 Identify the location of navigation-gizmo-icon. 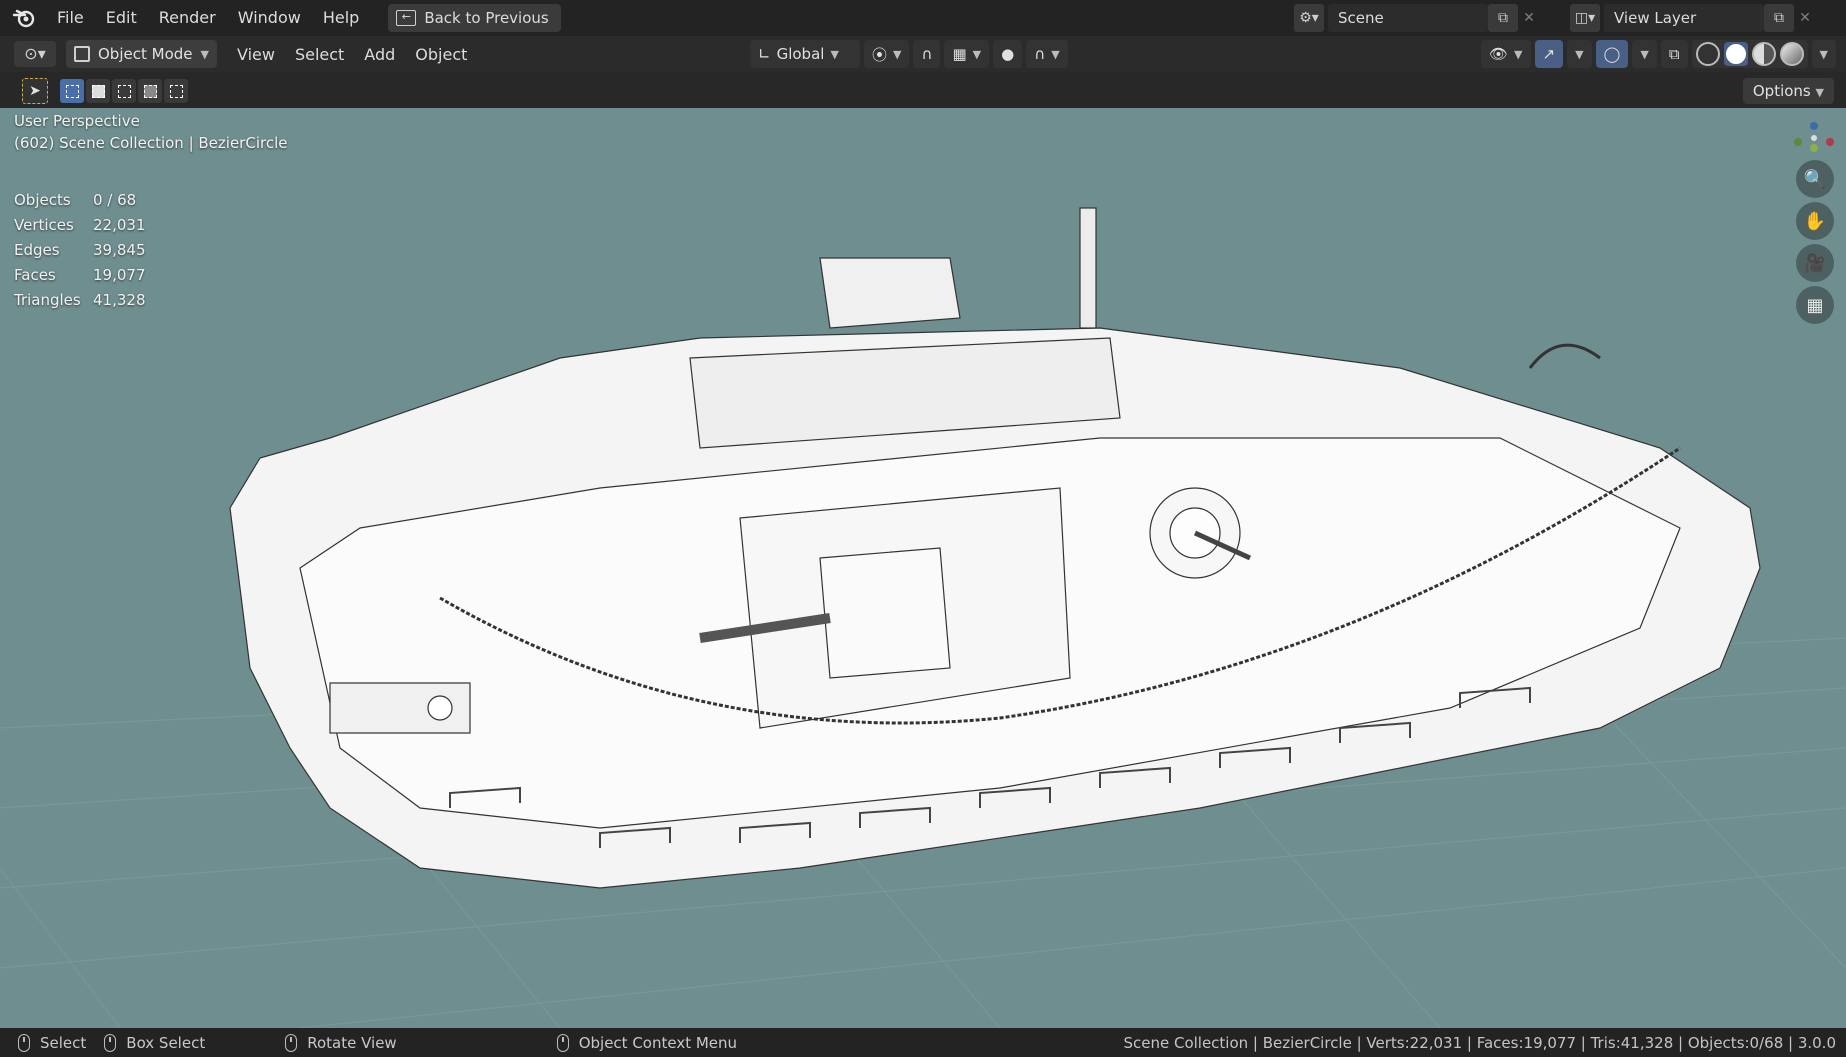
(1814, 137).